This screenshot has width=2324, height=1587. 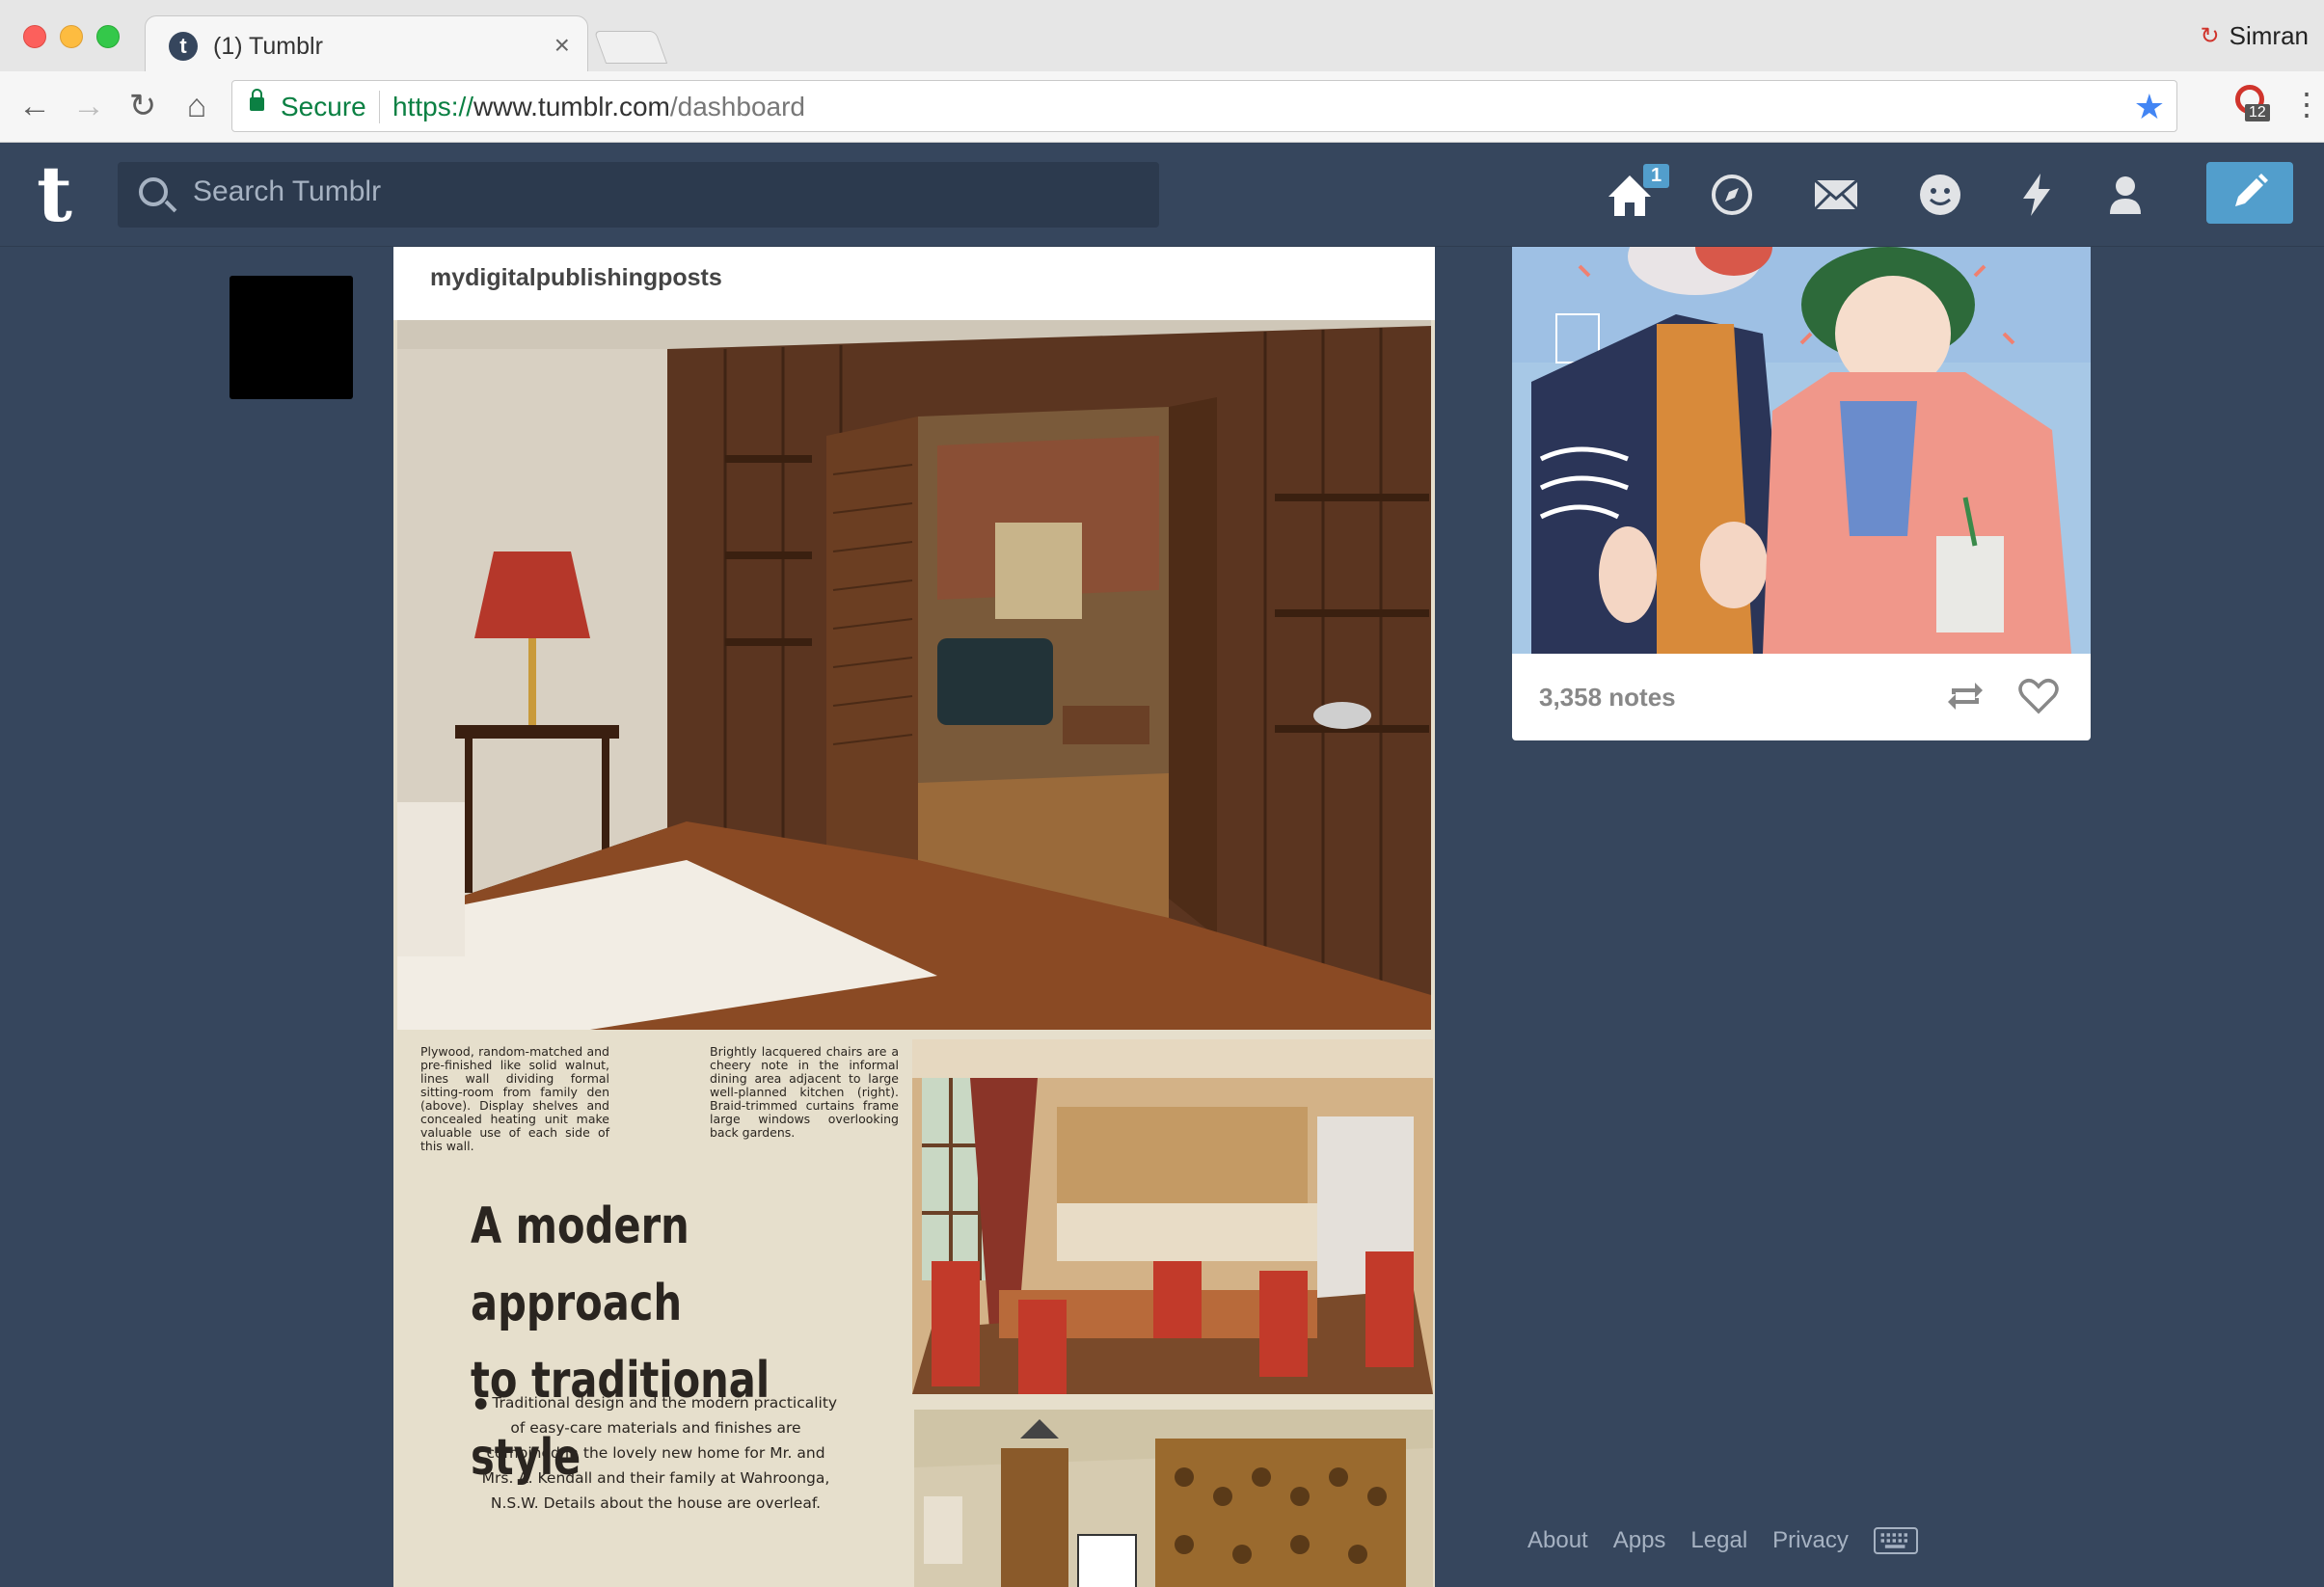 What do you see at coordinates (571, 106) in the screenshot?
I see `url-host: www.tumblr.com` at bounding box center [571, 106].